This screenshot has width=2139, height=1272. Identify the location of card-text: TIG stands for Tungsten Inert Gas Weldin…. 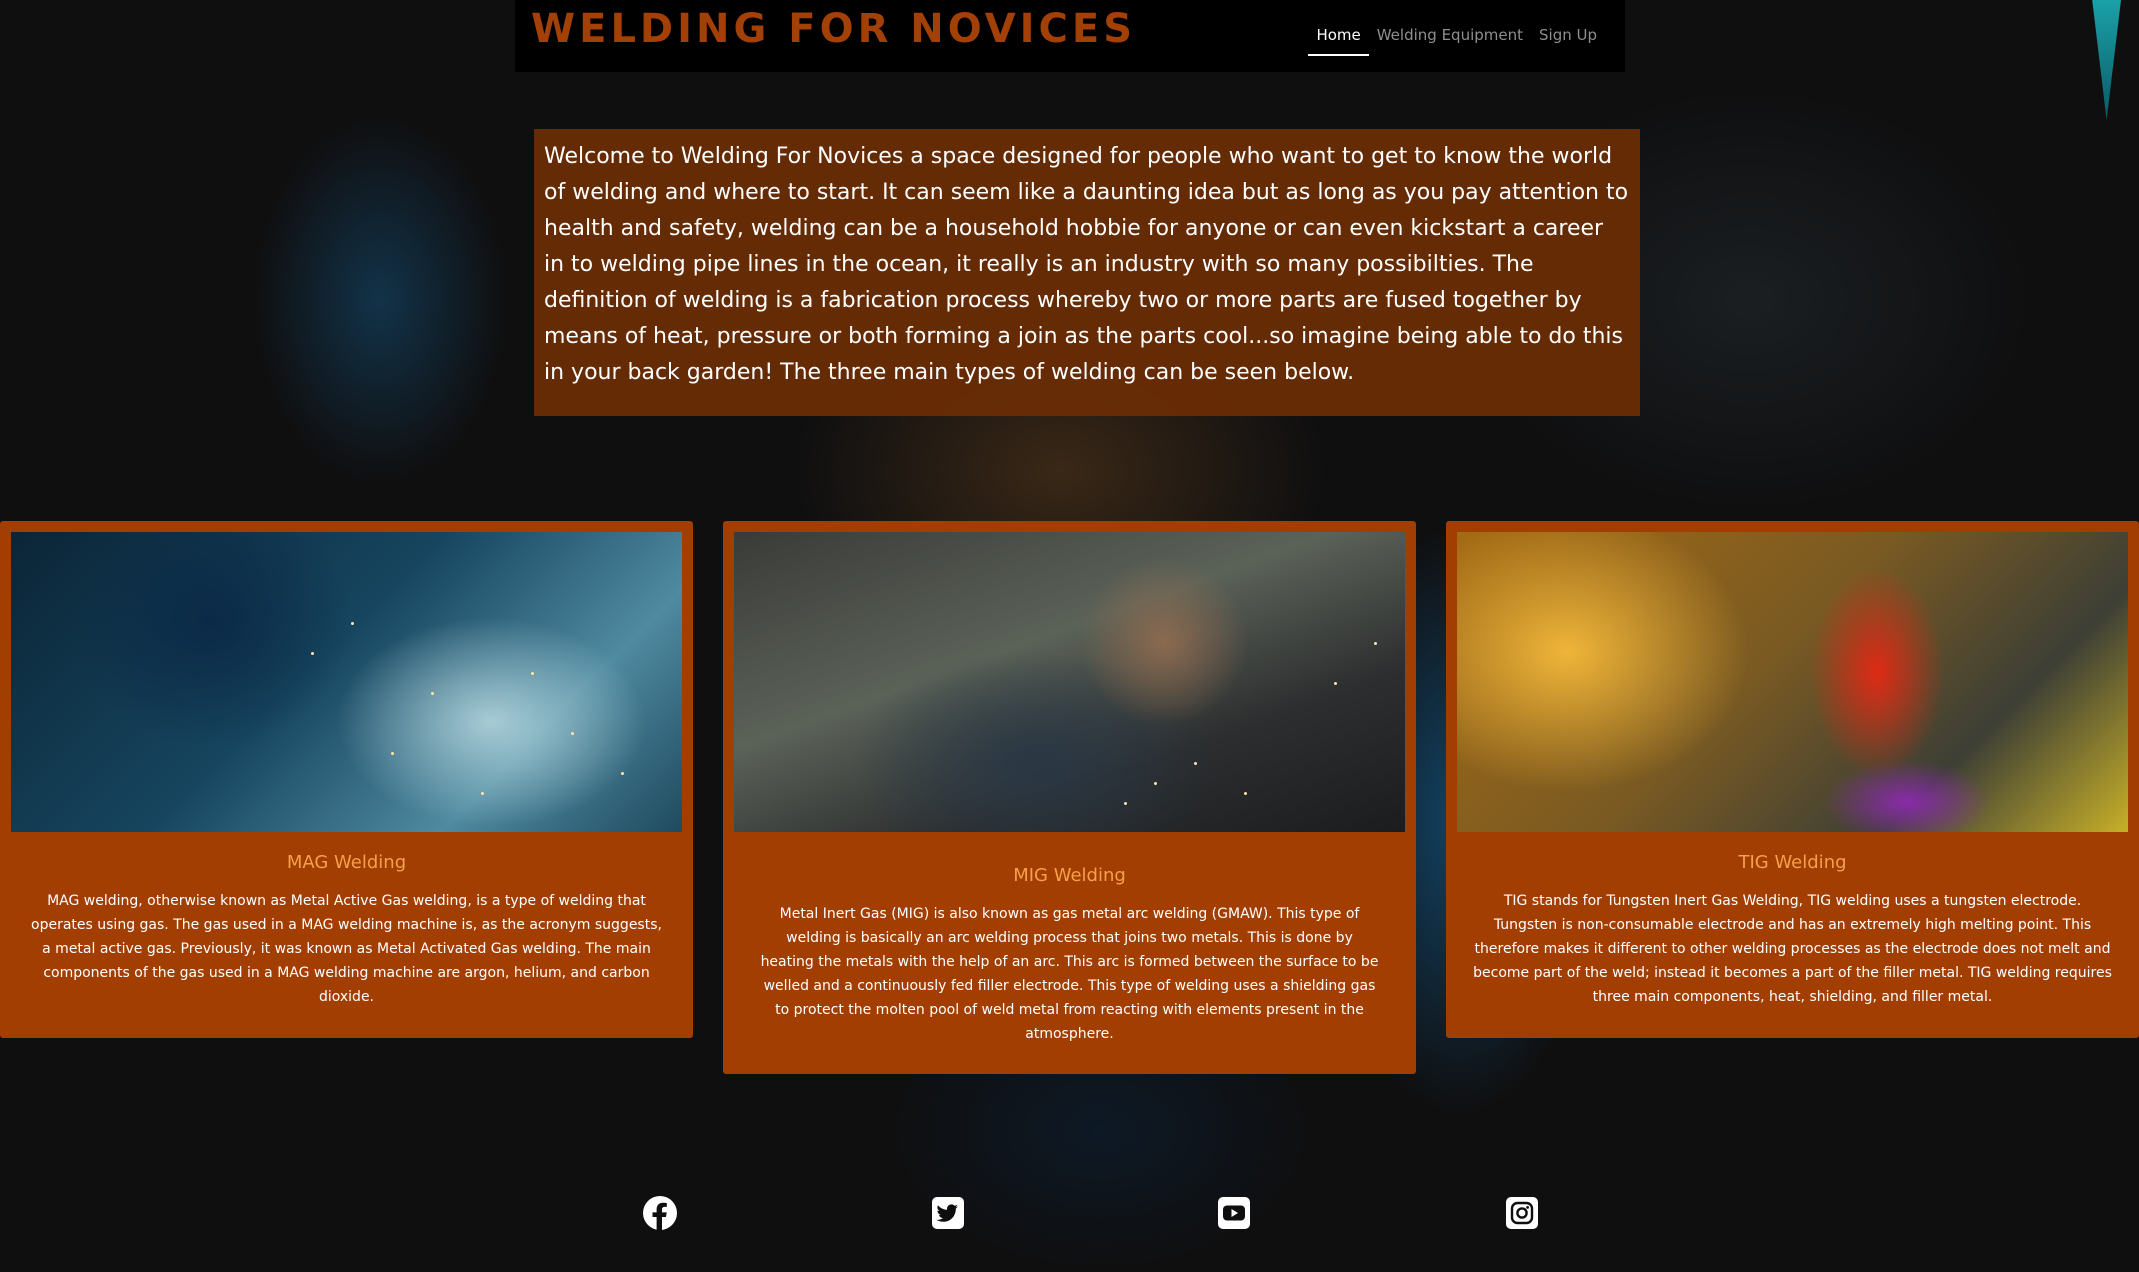
(1792, 949).